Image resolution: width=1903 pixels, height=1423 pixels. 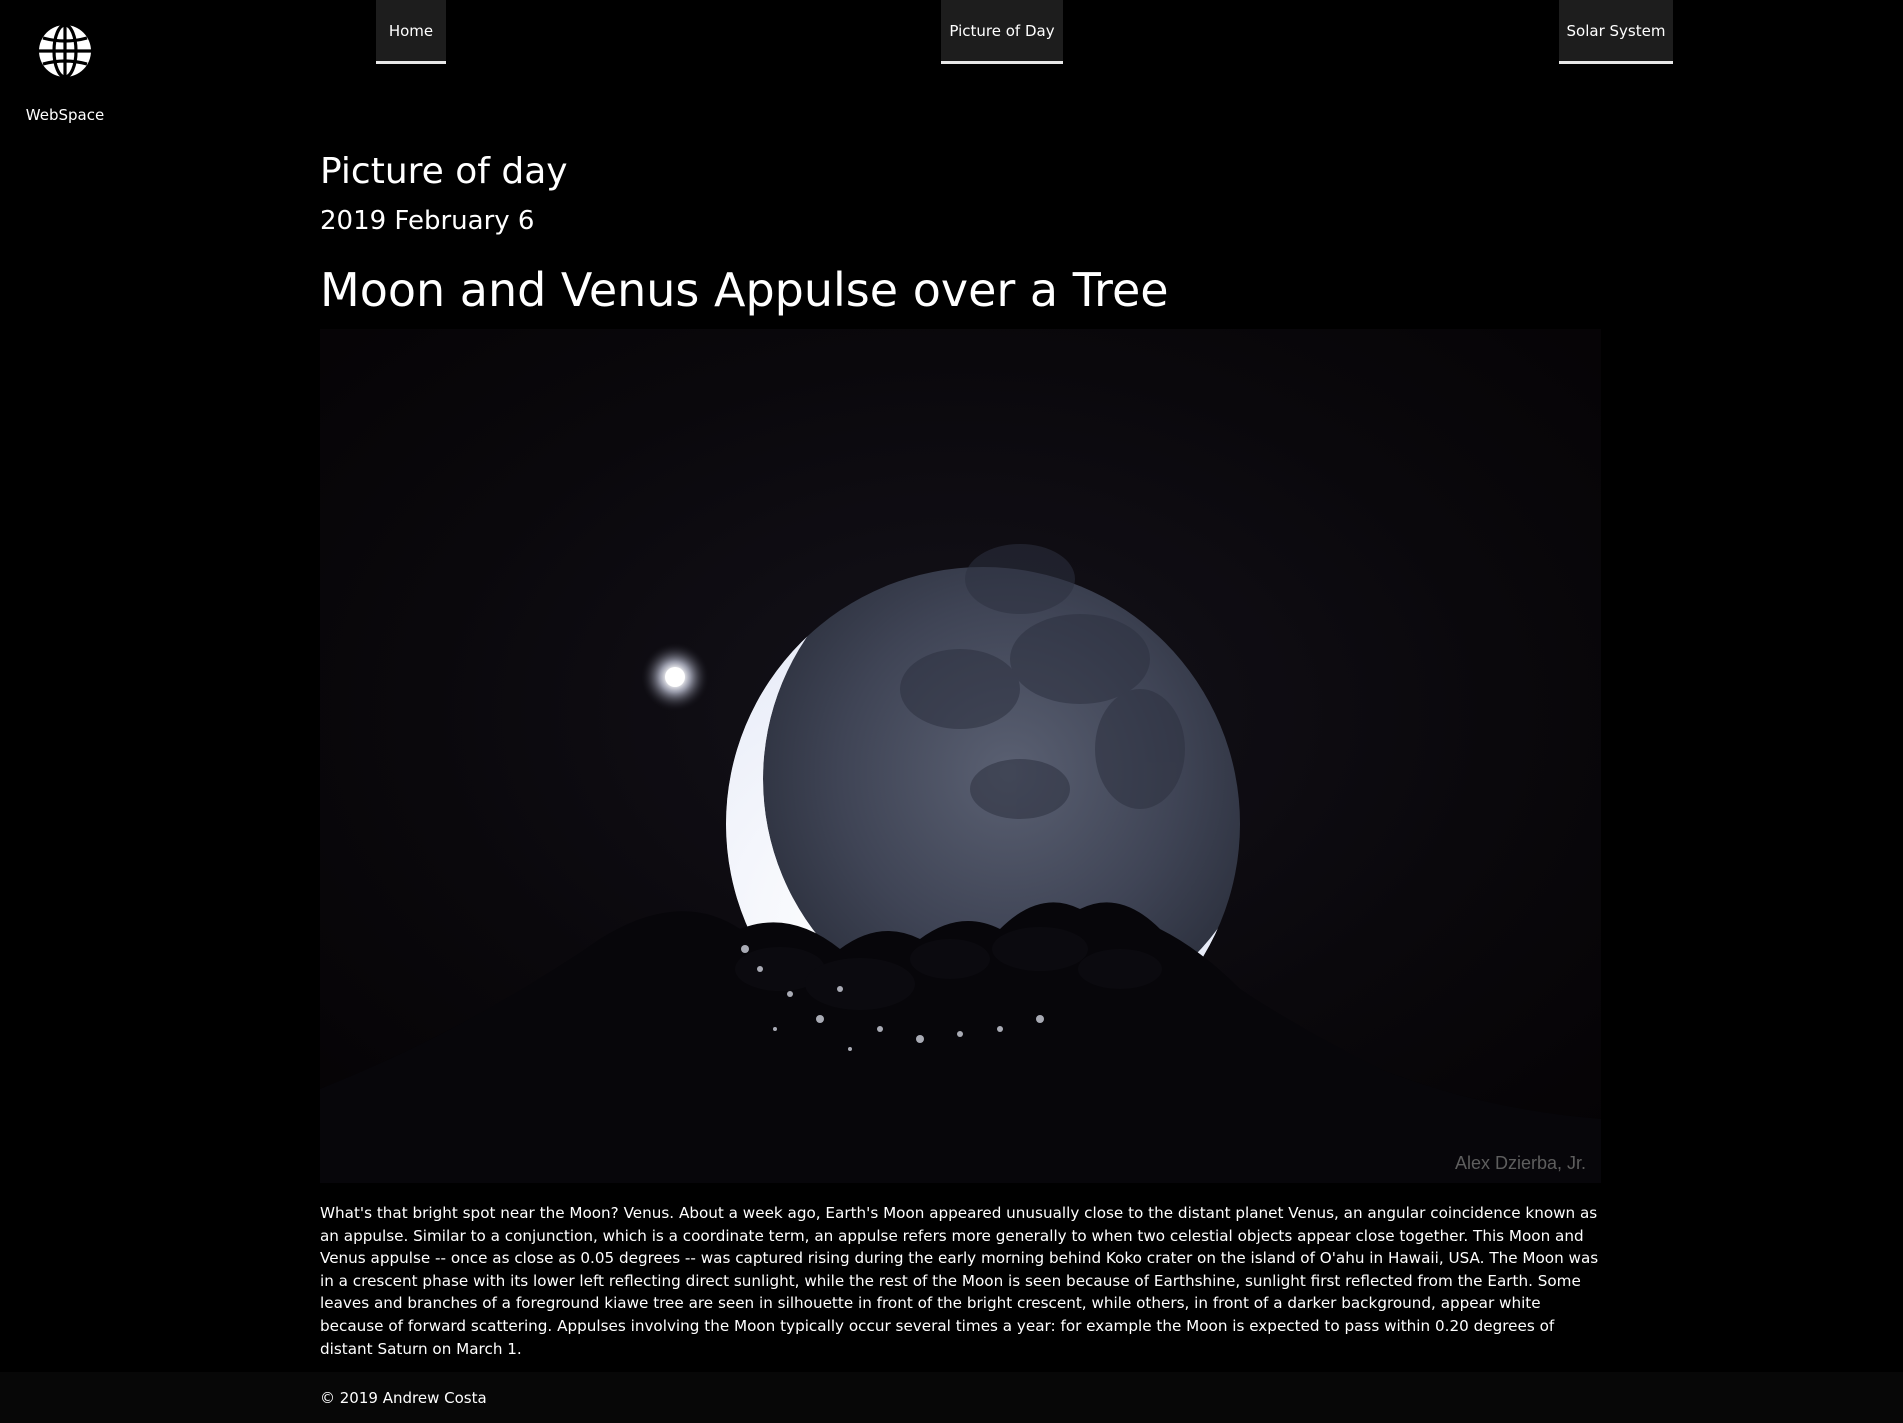 I want to click on nav-picture-of-day-label: Picture of Day, so click(x=1002, y=30).